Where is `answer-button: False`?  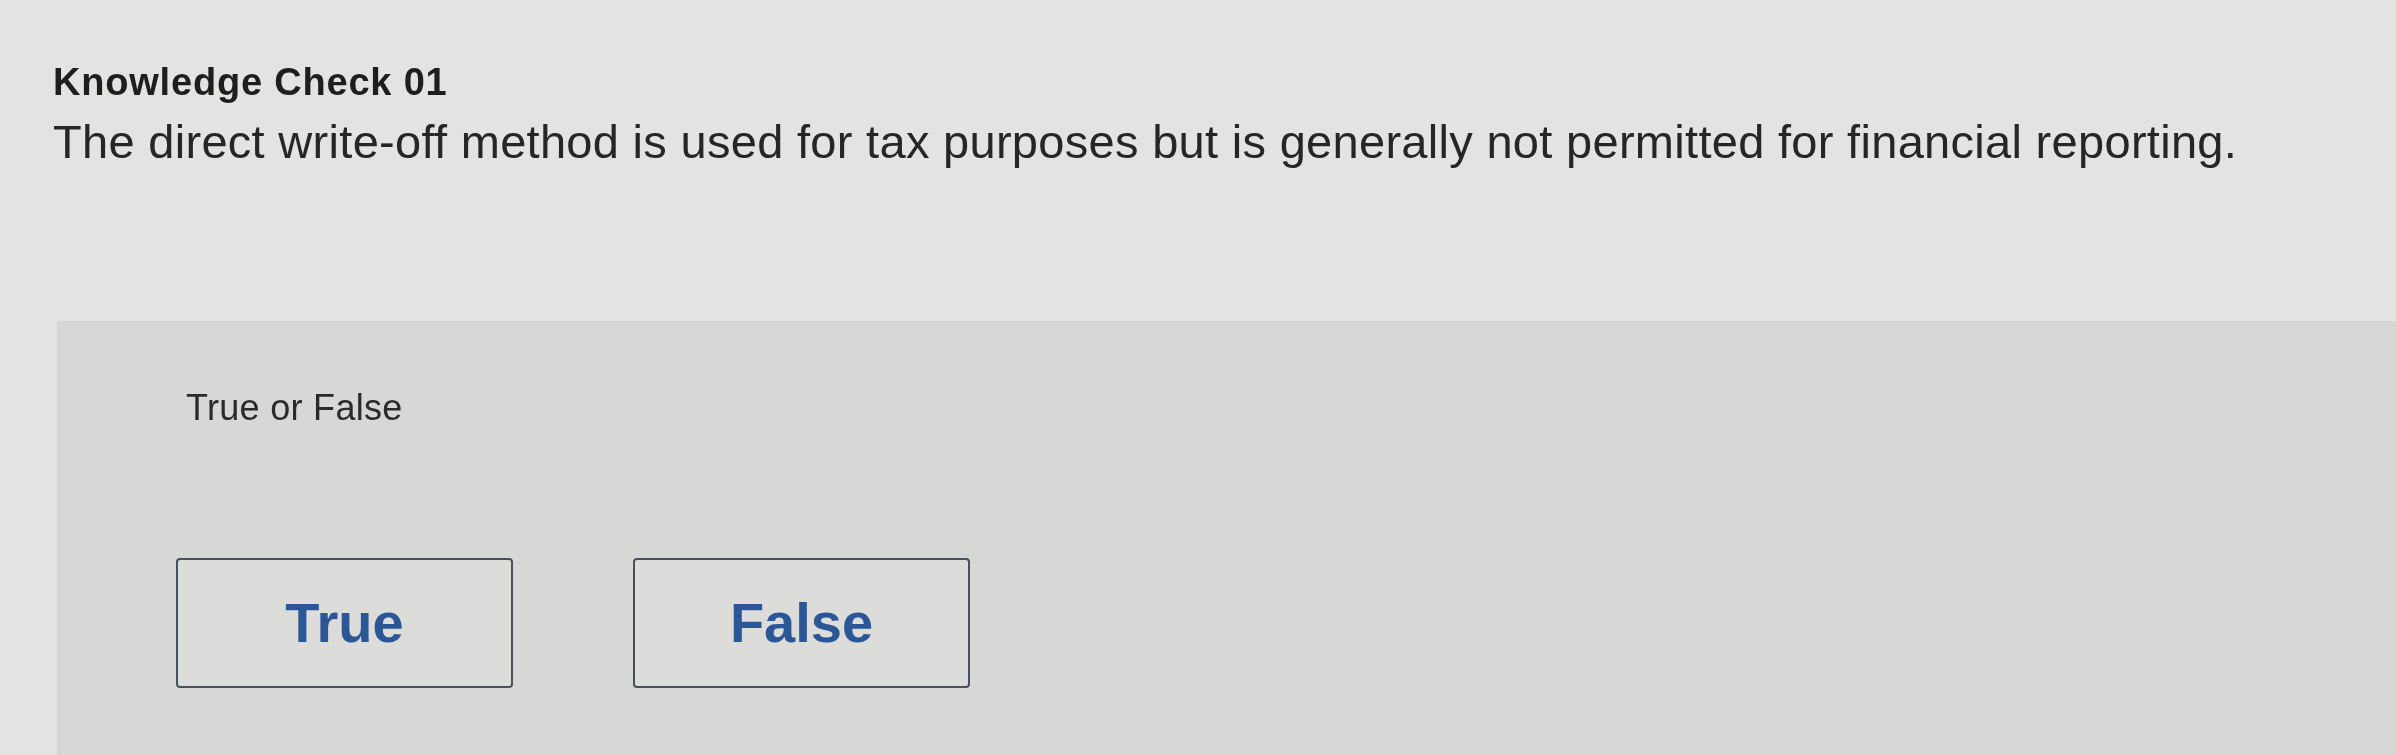 answer-button: False is located at coordinates (801, 623).